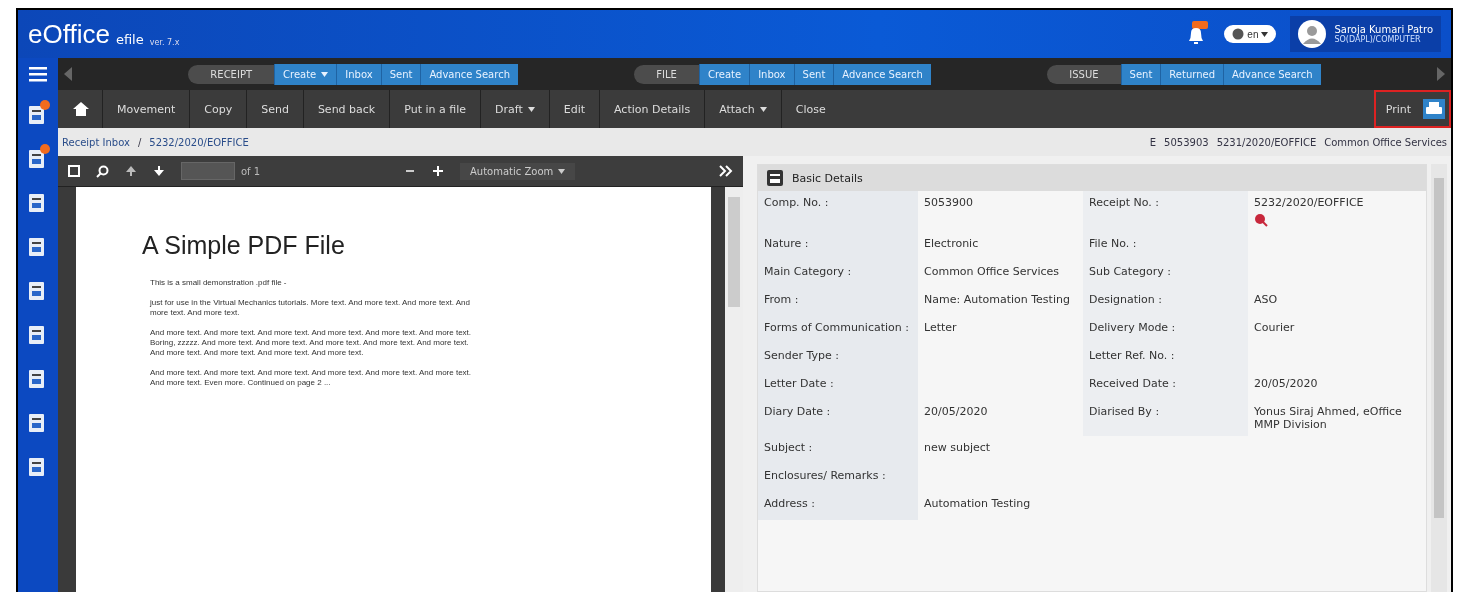 This screenshot has width=1459, height=592. I want to click on double-chevron-icon, so click(726, 171).